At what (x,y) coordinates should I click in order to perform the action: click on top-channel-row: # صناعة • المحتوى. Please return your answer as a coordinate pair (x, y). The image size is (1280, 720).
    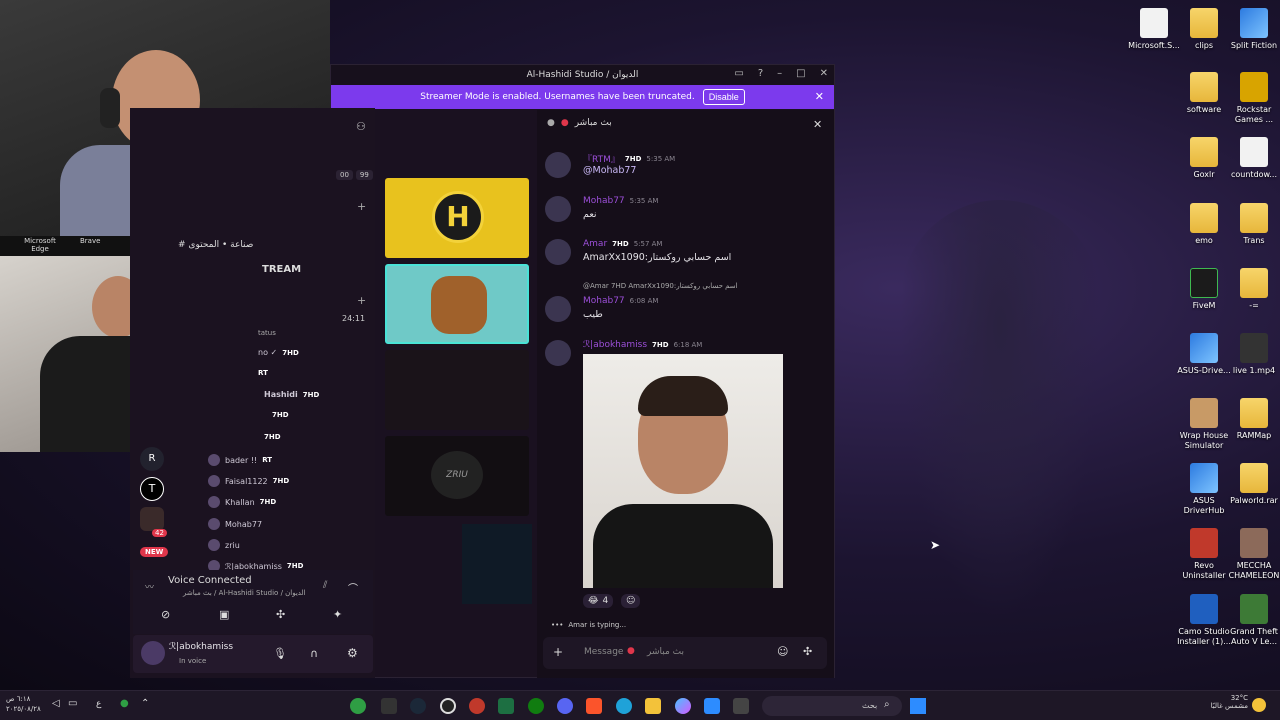
    Looking at the image, I should click on (215, 245).